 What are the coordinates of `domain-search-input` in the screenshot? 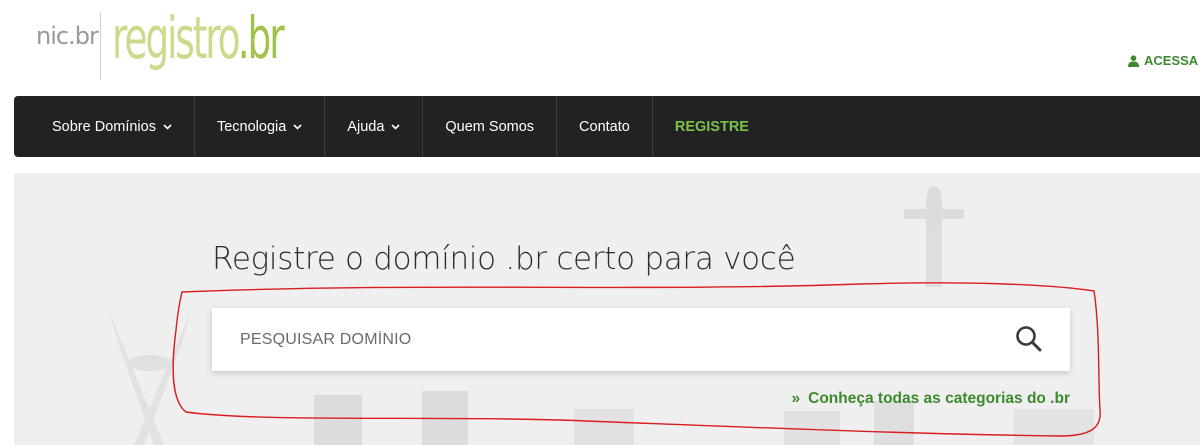 It's located at (620, 339).